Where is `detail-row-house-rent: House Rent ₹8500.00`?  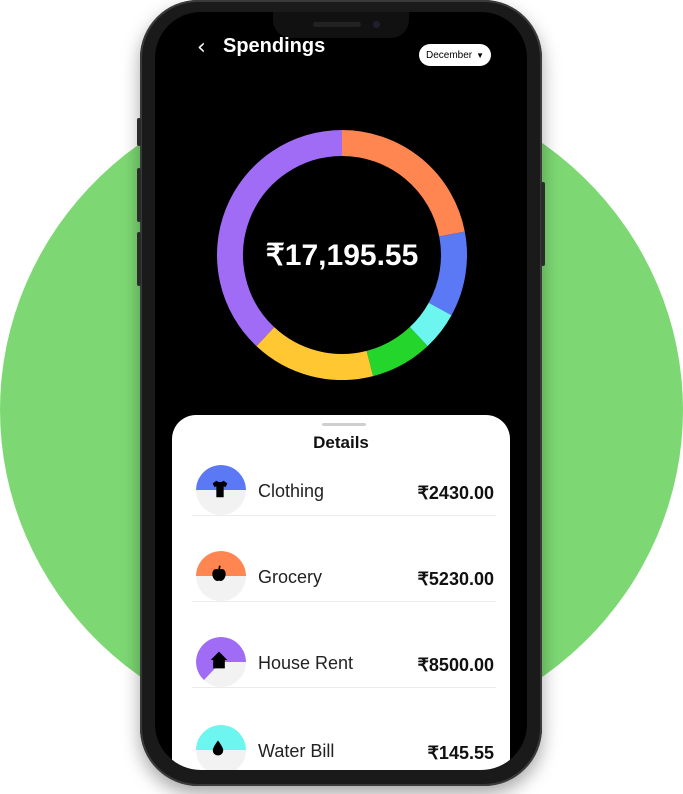
detail-row-house-rent: House Rent ₹8500.00 is located at coordinates (344, 655).